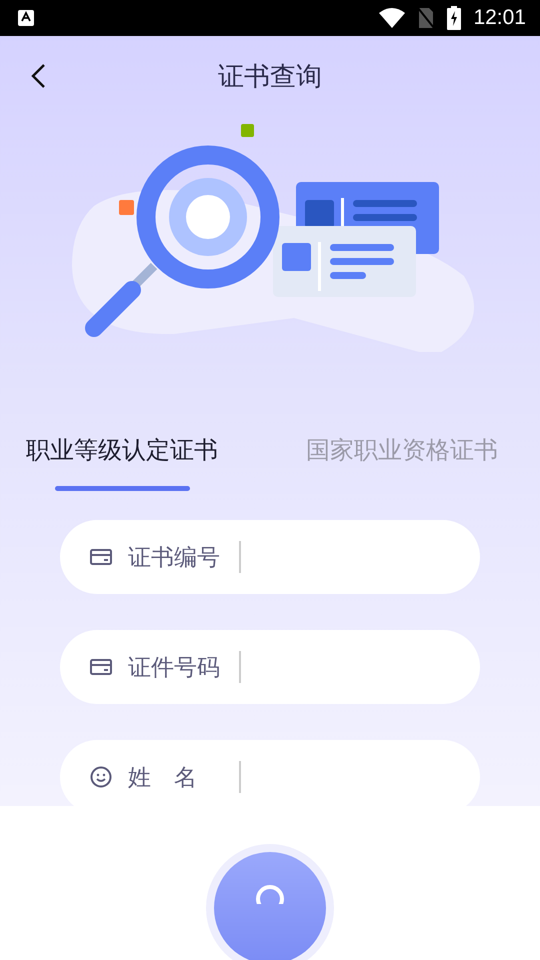 The image size is (540, 960). Describe the element at coordinates (38, 76) in the screenshot. I see `back-icon` at that location.